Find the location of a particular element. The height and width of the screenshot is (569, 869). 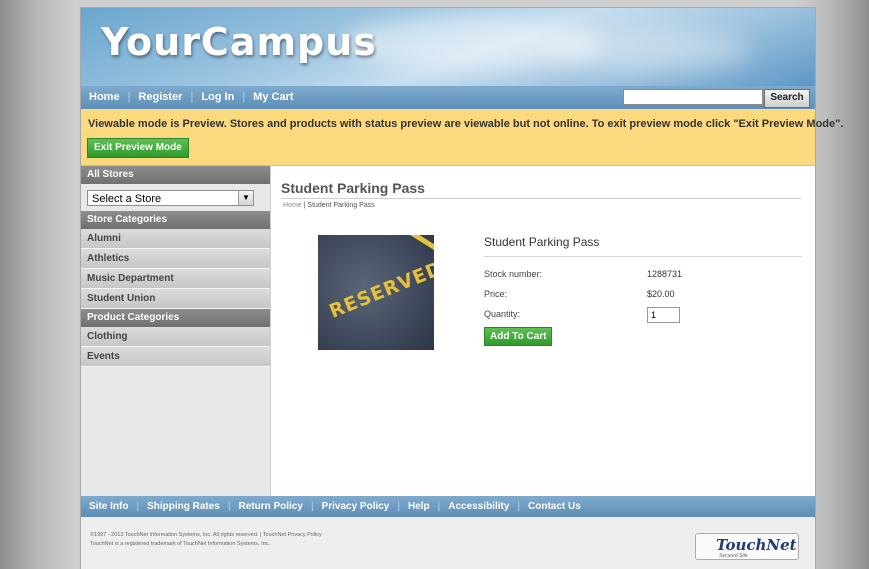

stock-number-label: Stock number: is located at coordinates (513, 274).